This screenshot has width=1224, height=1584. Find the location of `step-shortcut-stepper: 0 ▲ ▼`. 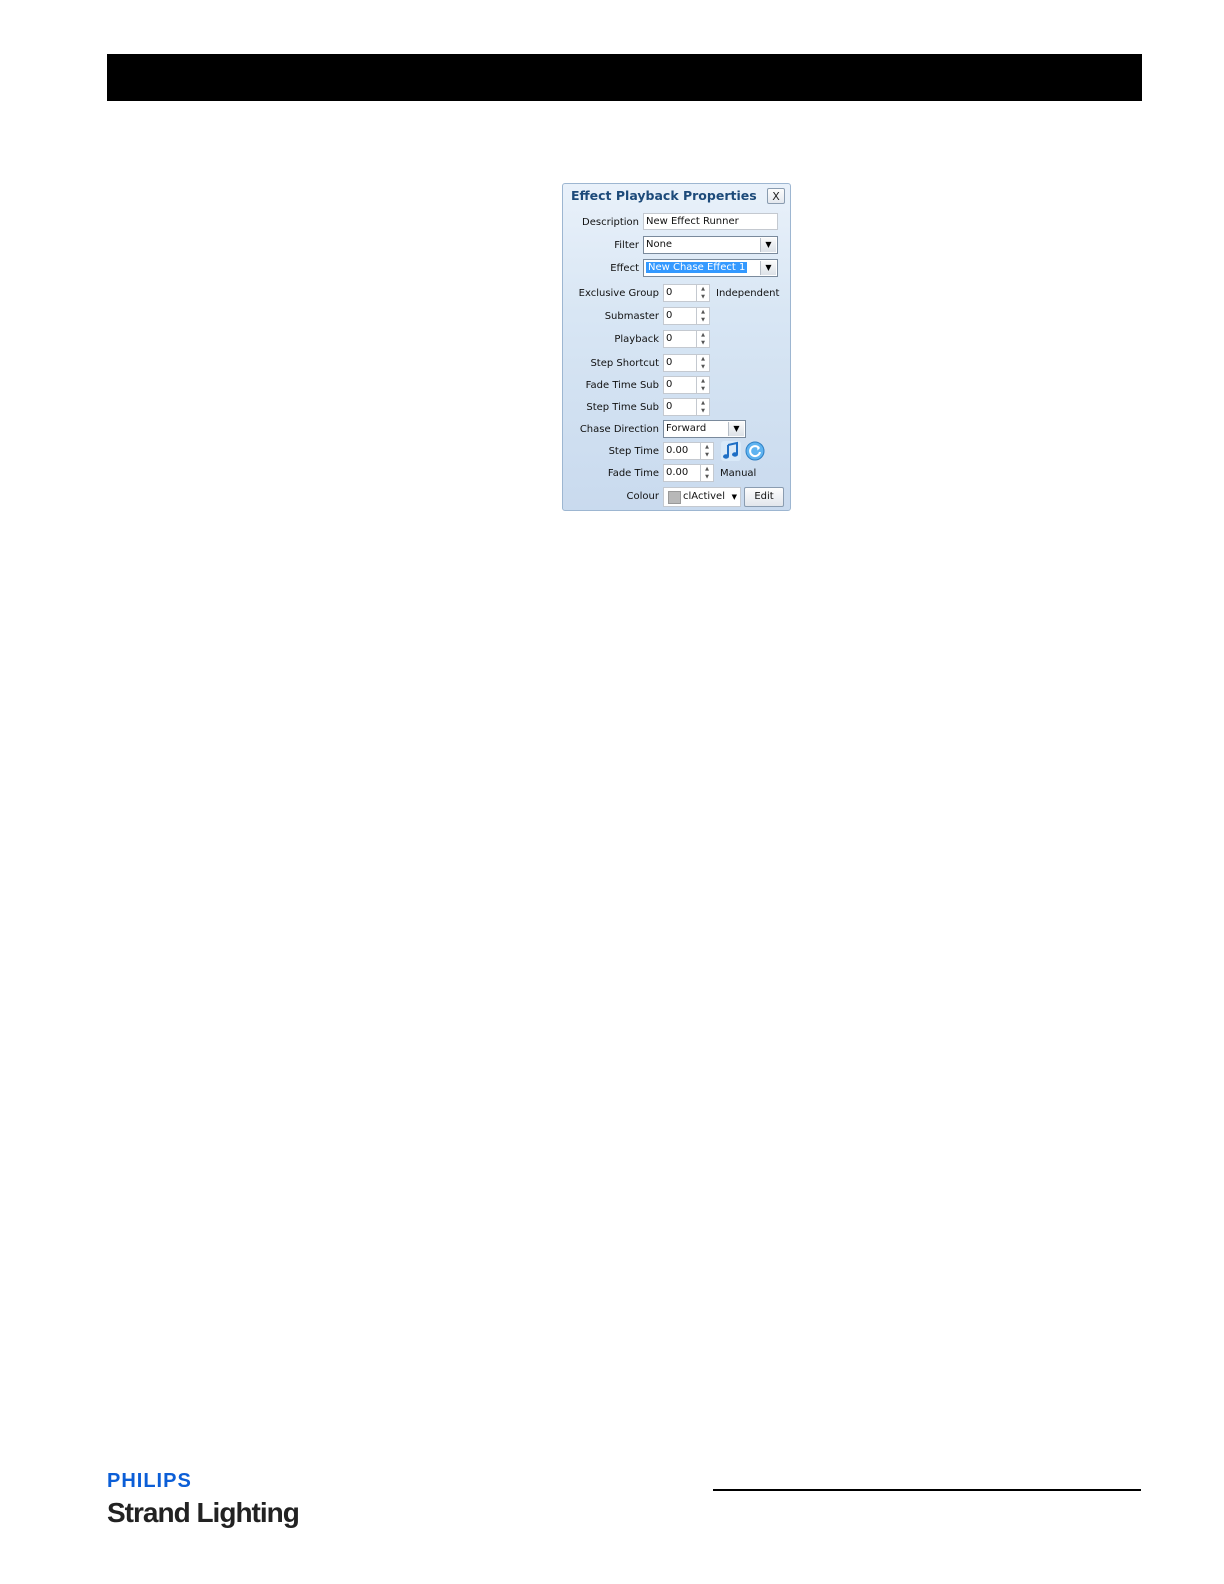

step-shortcut-stepper: 0 ▲ ▼ is located at coordinates (686, 363).